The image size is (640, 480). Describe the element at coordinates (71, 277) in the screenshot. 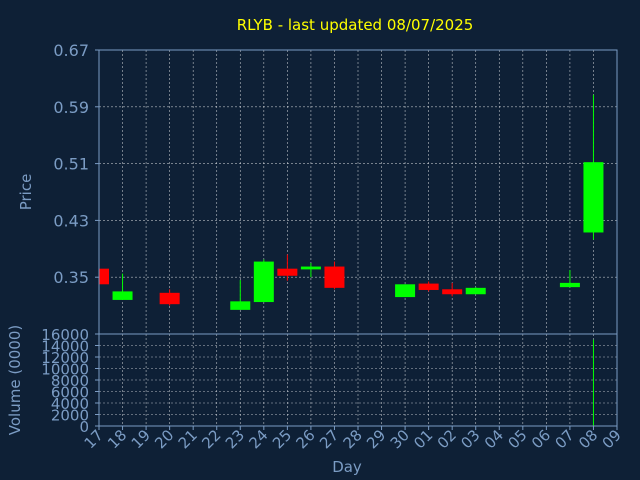

I see `price-tick-label: 0.35` at that location.